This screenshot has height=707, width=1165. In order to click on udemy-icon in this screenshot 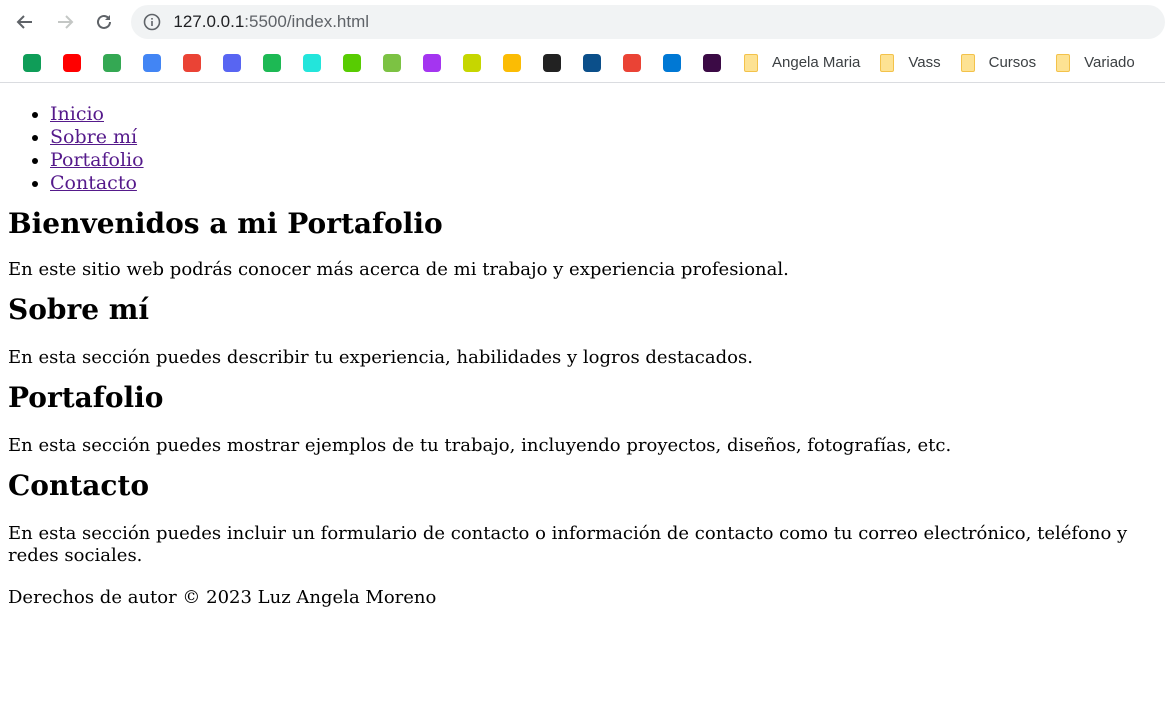, I will do `click(432, 63)`.